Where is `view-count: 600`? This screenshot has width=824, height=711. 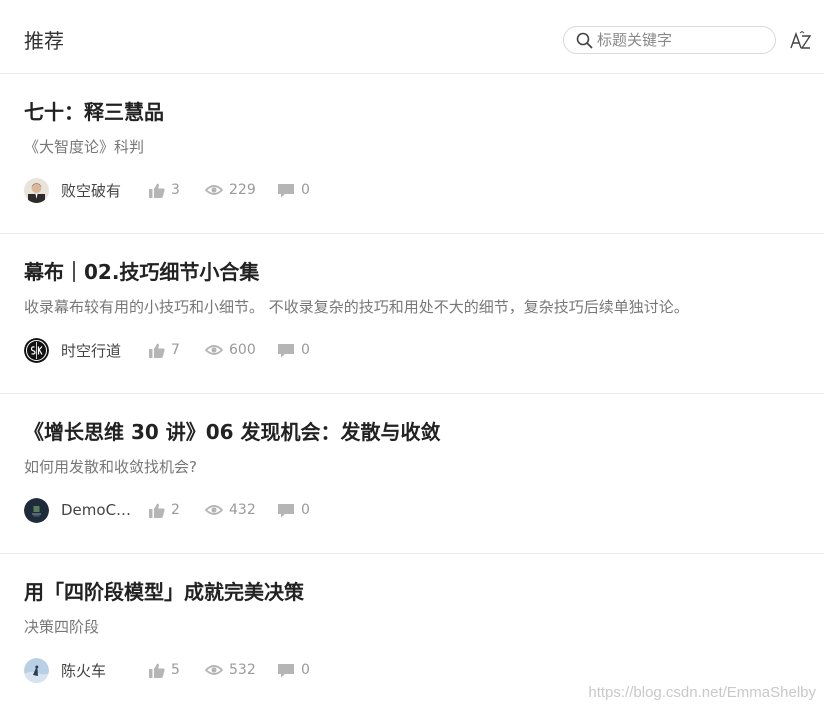
view-count: 600 is located at coordinates (241, 350).